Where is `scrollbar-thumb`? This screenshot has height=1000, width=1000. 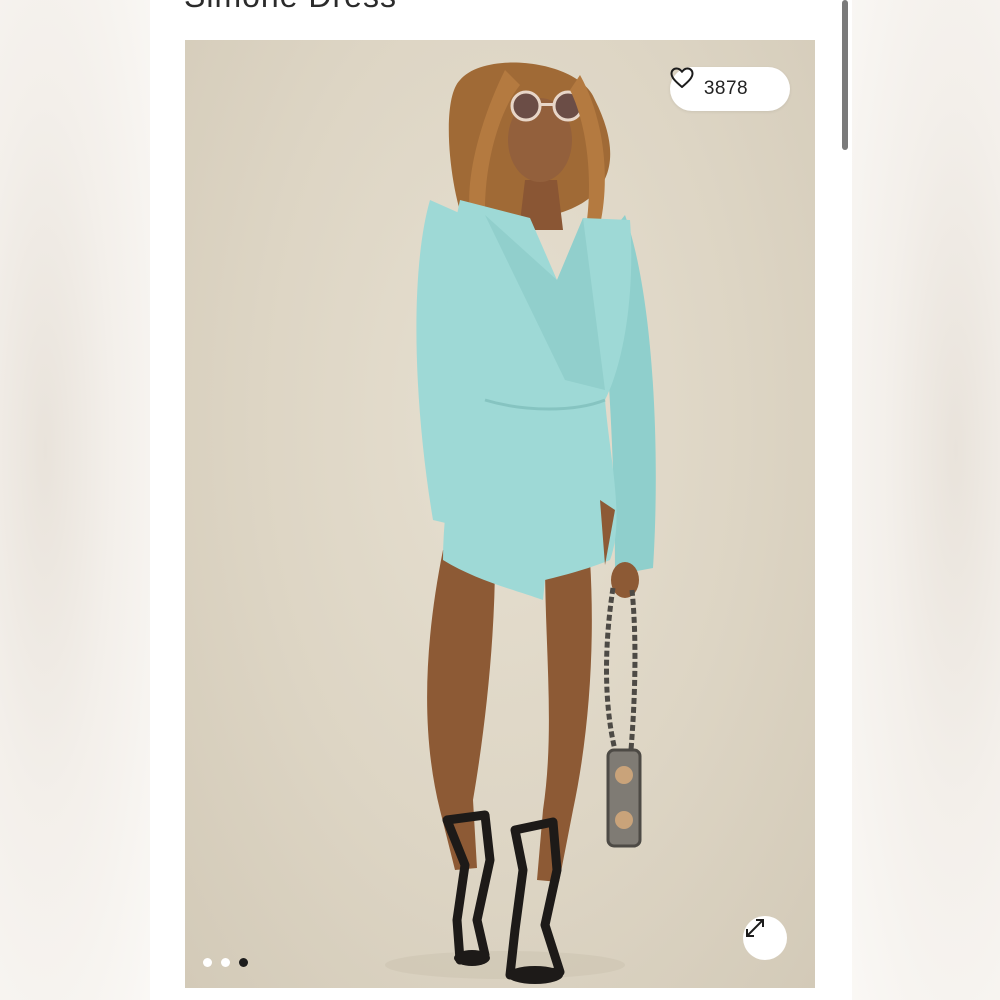
scrollbar-thumb is located at coordinates (845, 75).